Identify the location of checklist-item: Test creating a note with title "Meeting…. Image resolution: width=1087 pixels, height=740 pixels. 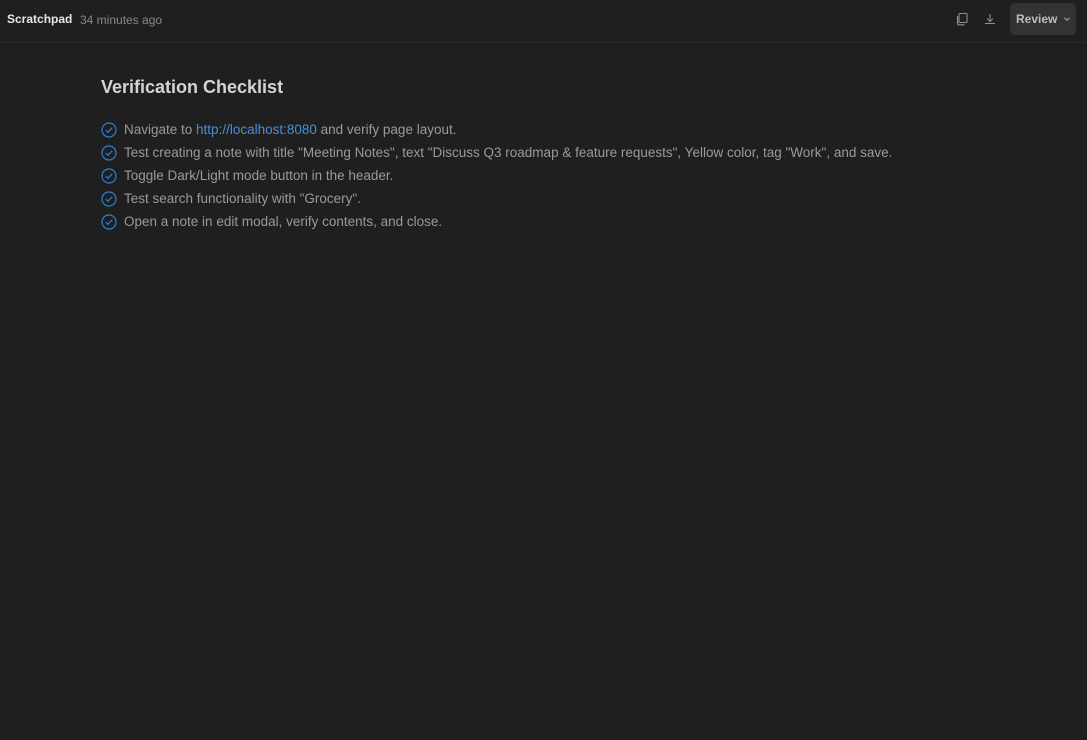
(496, 152).